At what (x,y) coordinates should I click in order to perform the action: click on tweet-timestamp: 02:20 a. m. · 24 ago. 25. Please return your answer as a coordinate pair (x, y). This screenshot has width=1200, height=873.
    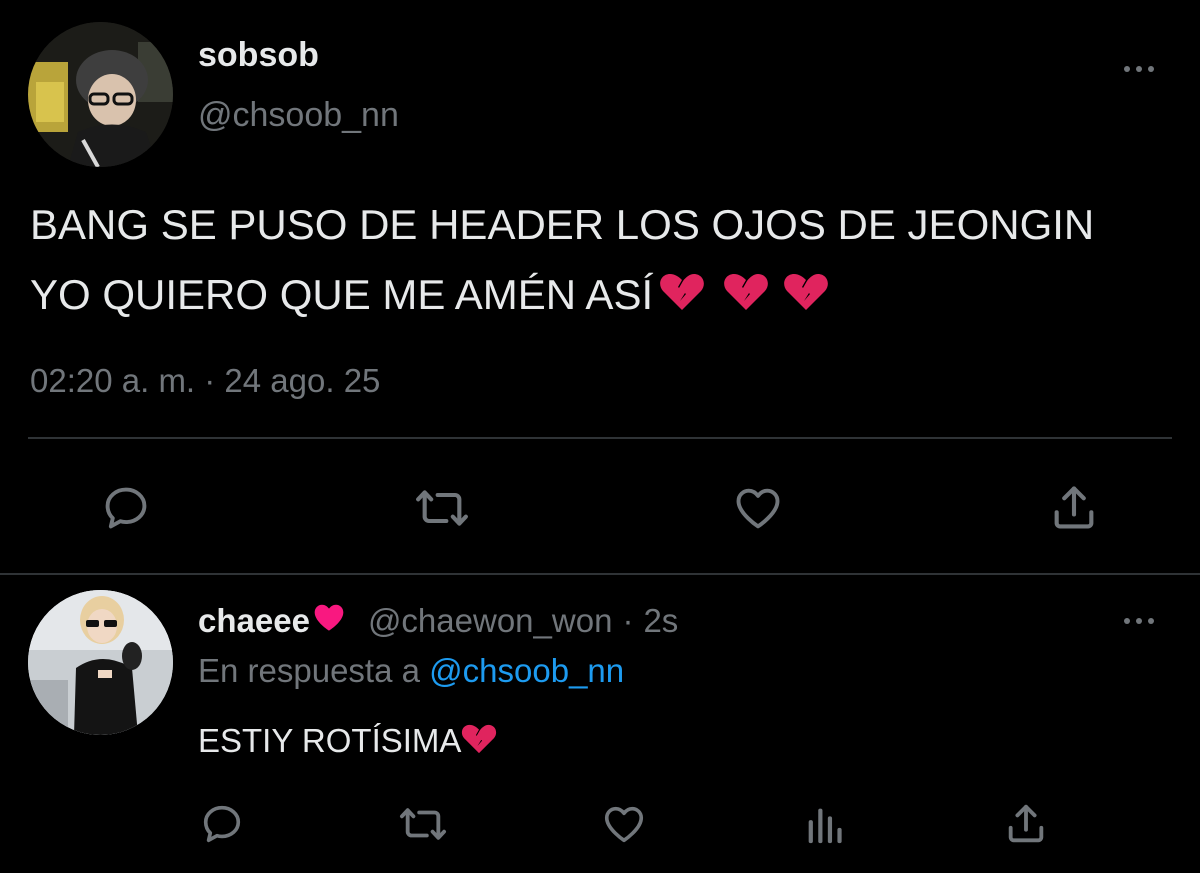
    Looking at the image, I should click on (205, 381).